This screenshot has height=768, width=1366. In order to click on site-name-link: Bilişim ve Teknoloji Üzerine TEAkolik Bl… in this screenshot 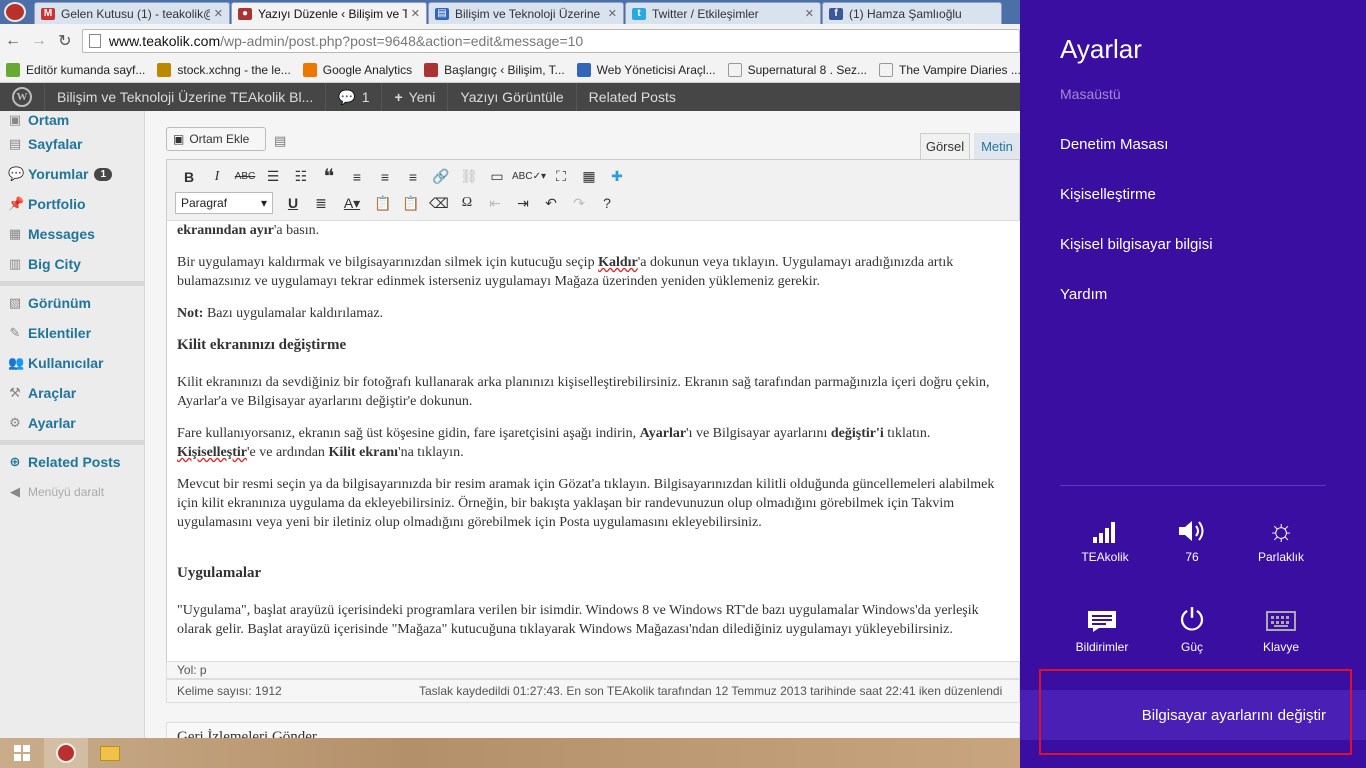, I will do `click(186, 97)`.